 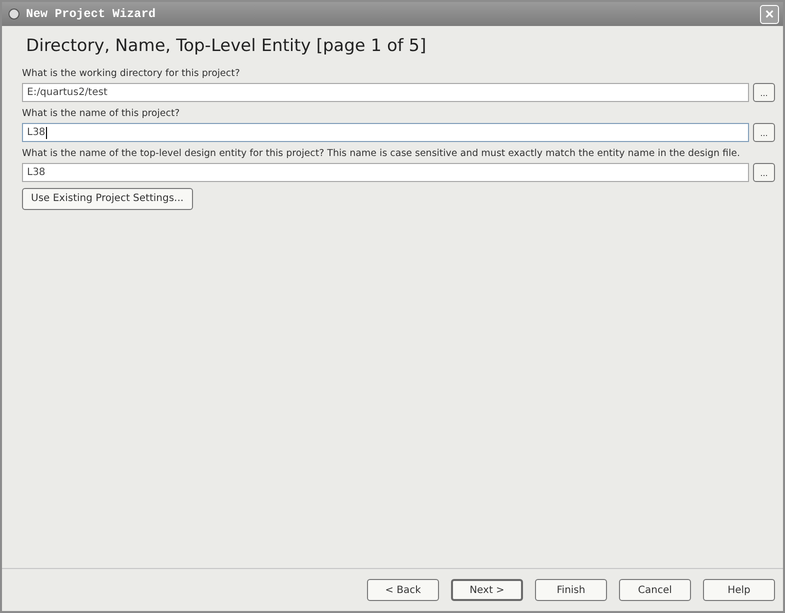 I want to click on input-field: E:/quartus2/test, so click(x=385, y=92).